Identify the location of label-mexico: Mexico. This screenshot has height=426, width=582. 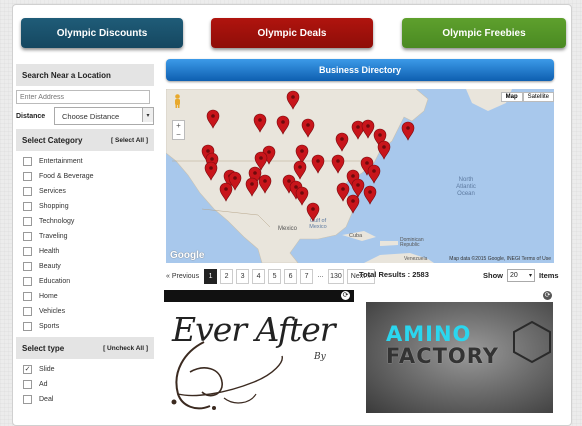
(288, 229).